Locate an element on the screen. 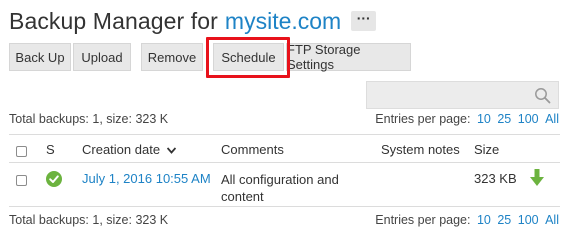 Image resolution: width=570 pixels, height=244 pixels. comments-line-1: All configuration and is located at coordinates (280, 179).